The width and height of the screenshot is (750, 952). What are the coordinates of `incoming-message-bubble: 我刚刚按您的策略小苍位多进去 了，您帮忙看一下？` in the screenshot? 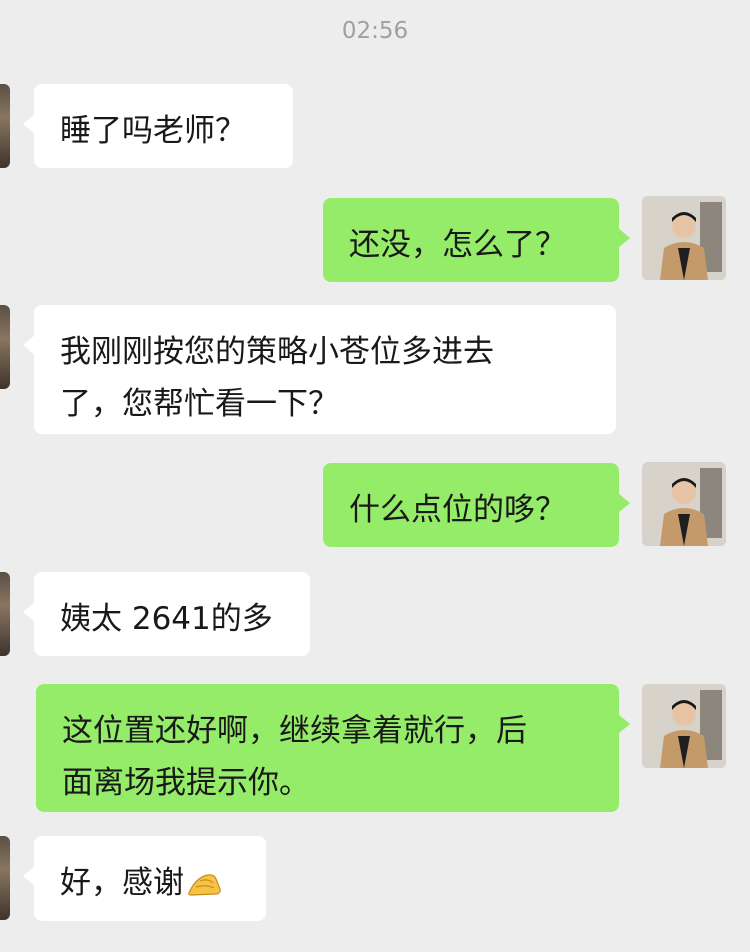 It's located at (319, 369).